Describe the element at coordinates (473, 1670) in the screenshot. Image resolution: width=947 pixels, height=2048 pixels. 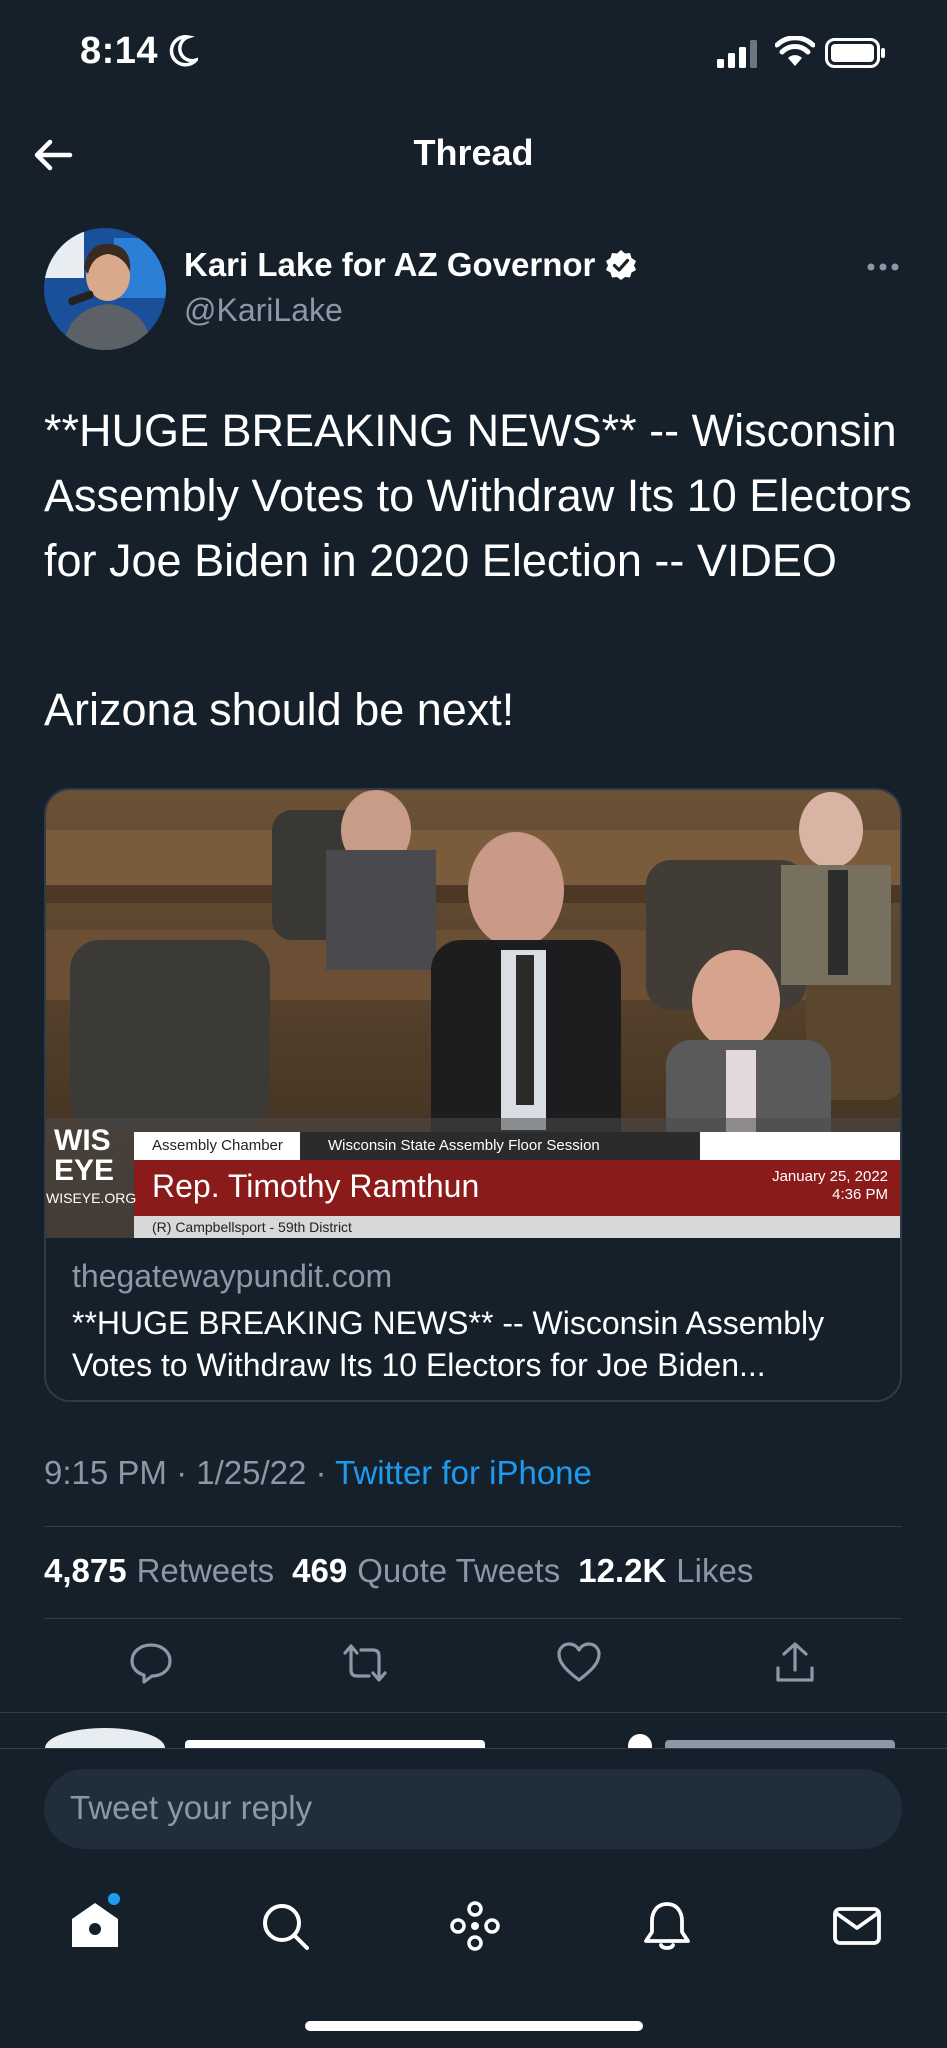
I see `tweet-actions` at that location.